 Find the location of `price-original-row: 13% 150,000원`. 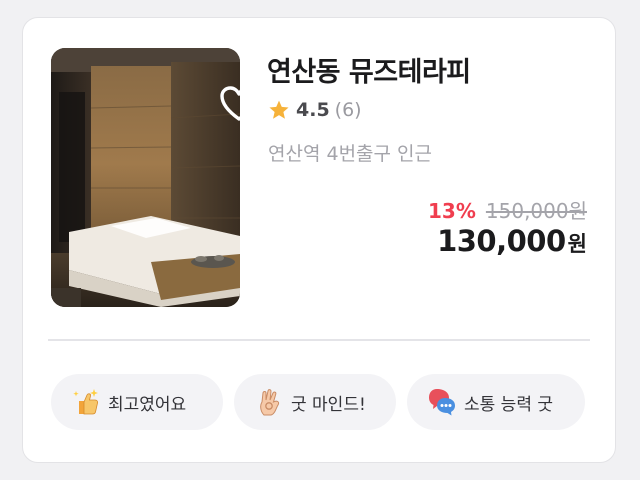

price-original-row: 13% 150,000원 is located at coordinates (507, 209).